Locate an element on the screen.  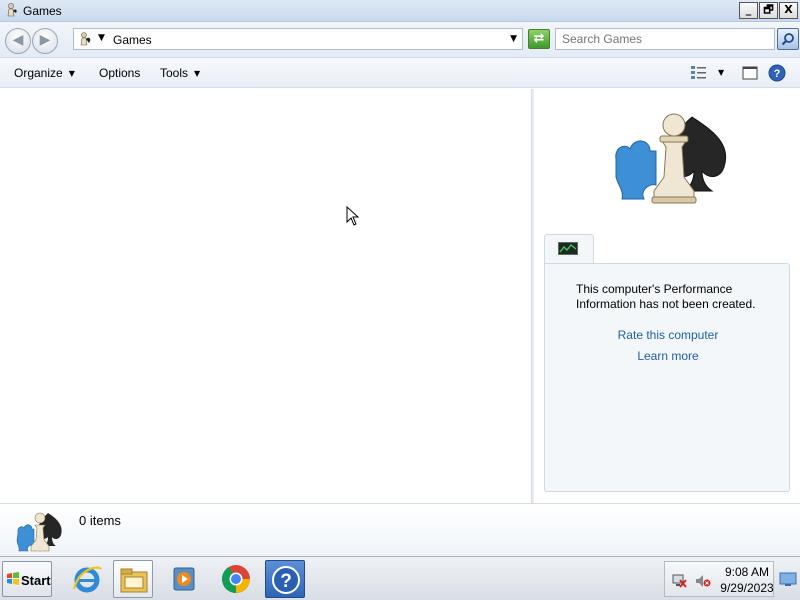
games-icon is located at coordinates (12, 10).